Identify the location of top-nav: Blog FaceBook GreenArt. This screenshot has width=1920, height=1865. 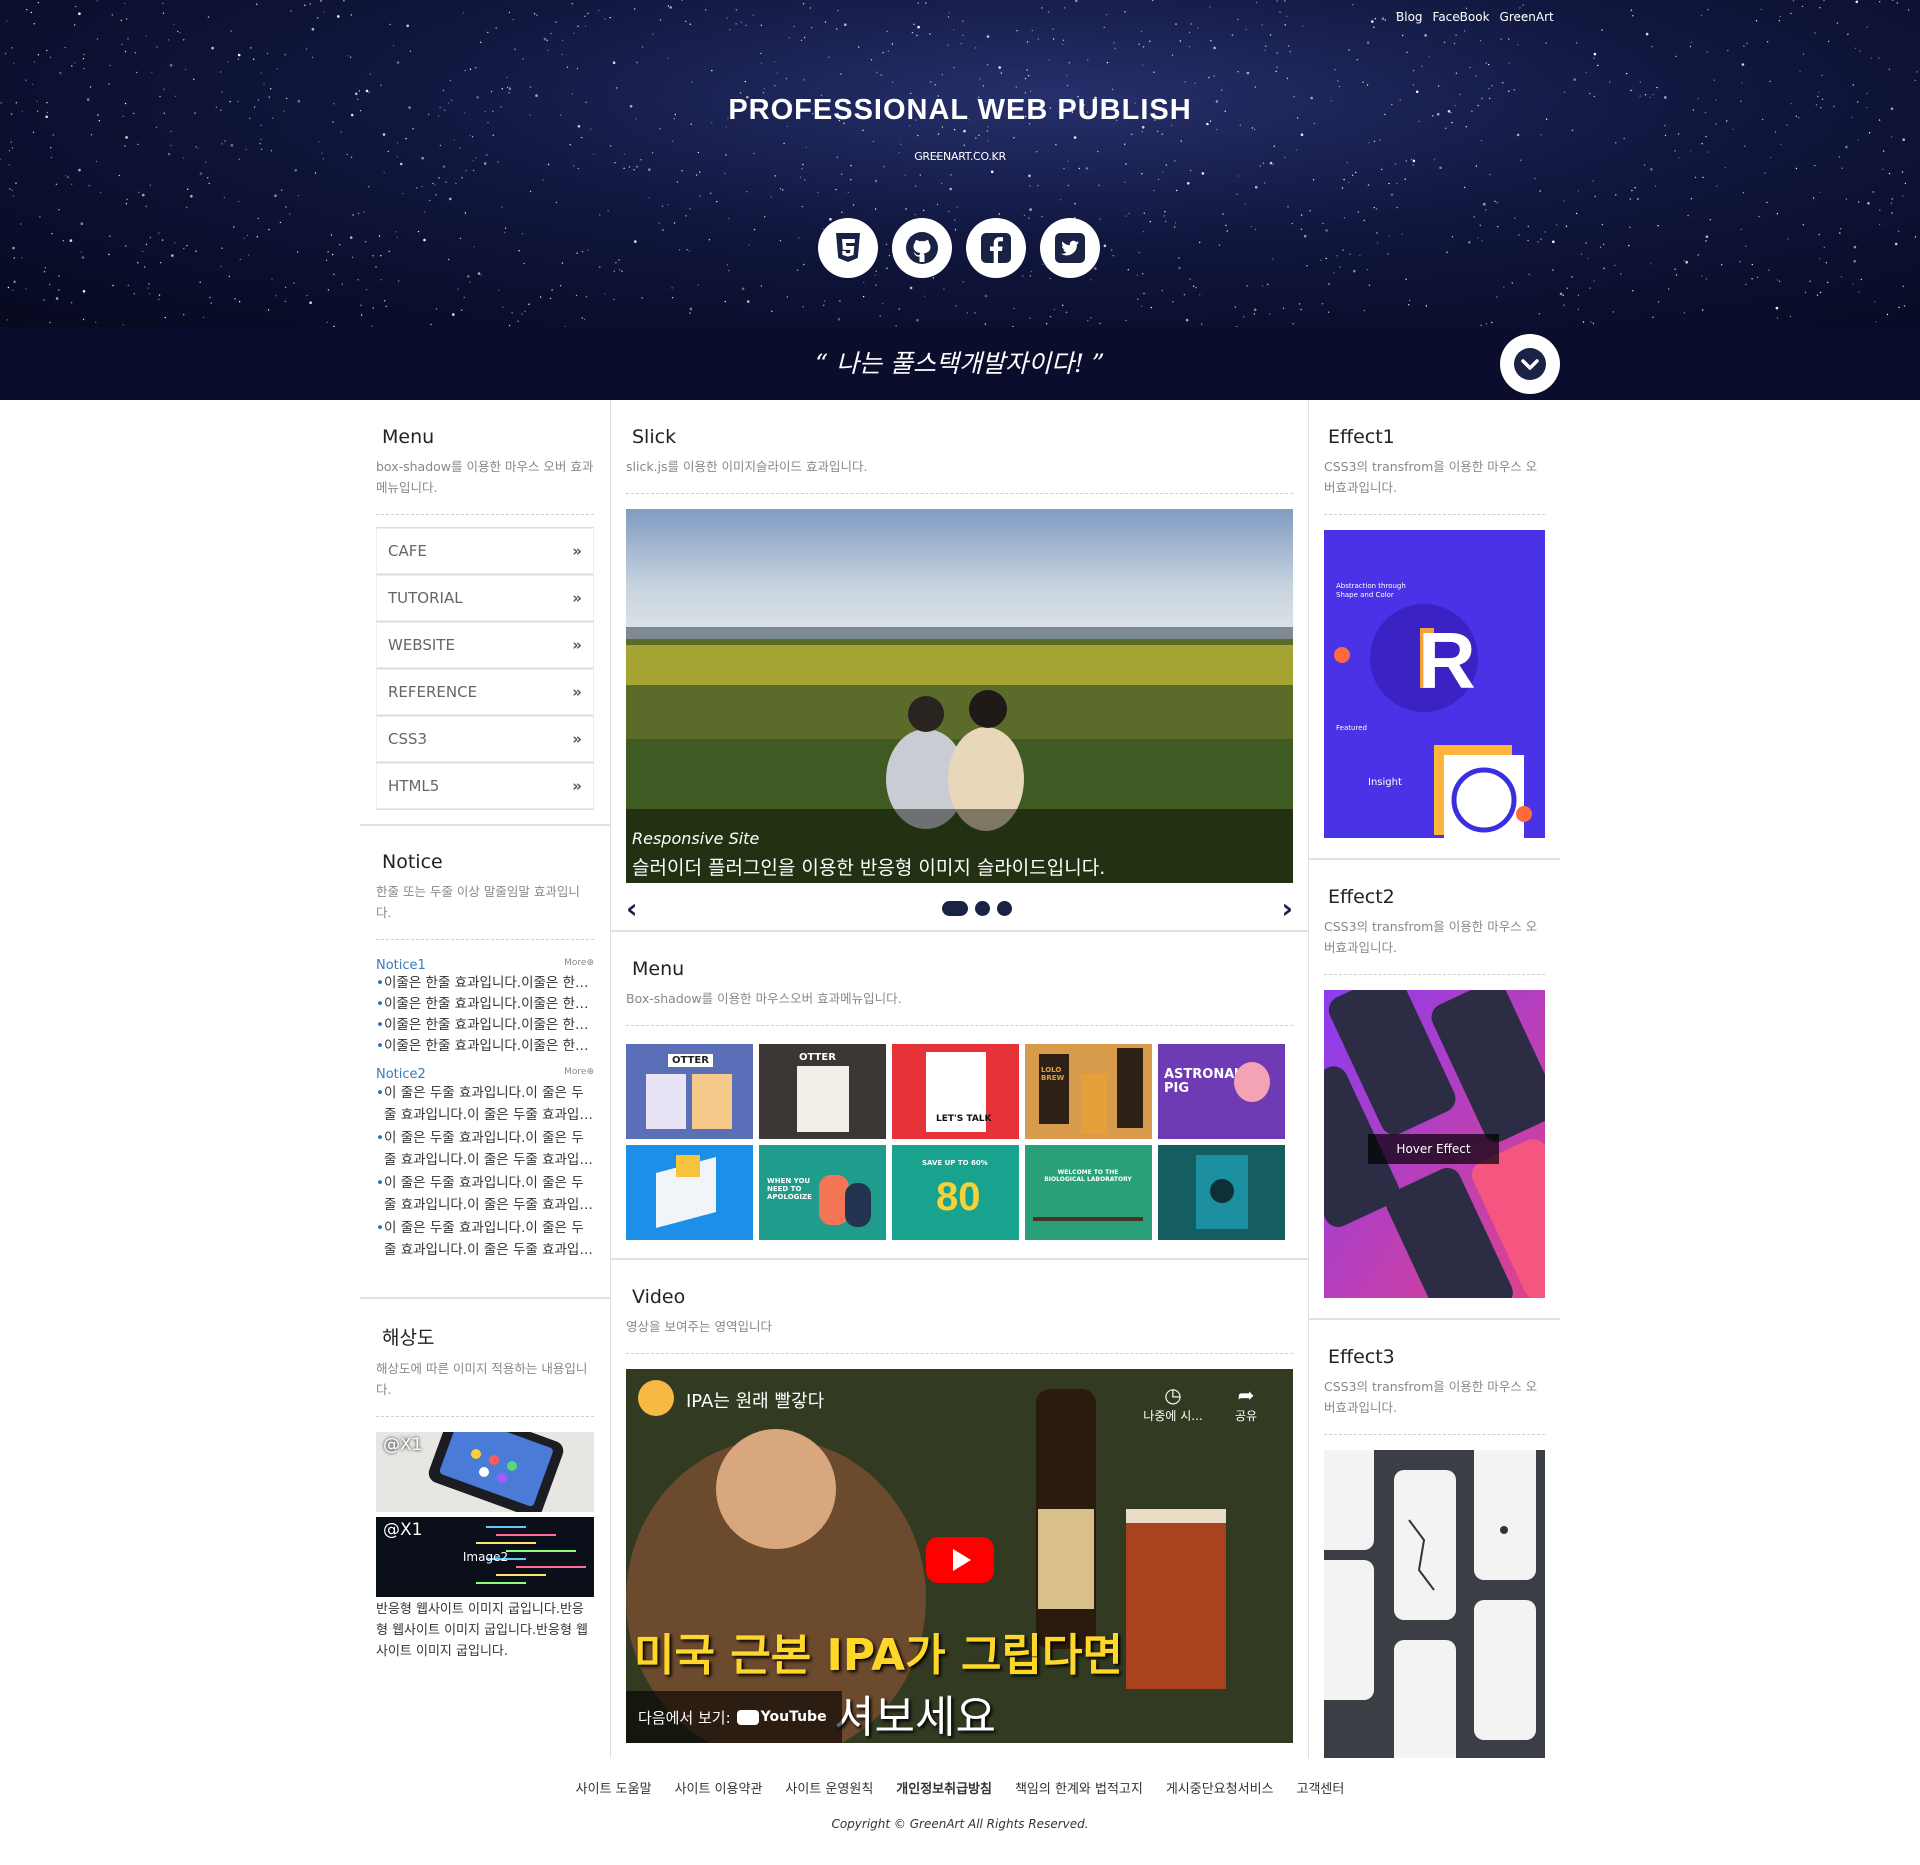
(1480, 17).